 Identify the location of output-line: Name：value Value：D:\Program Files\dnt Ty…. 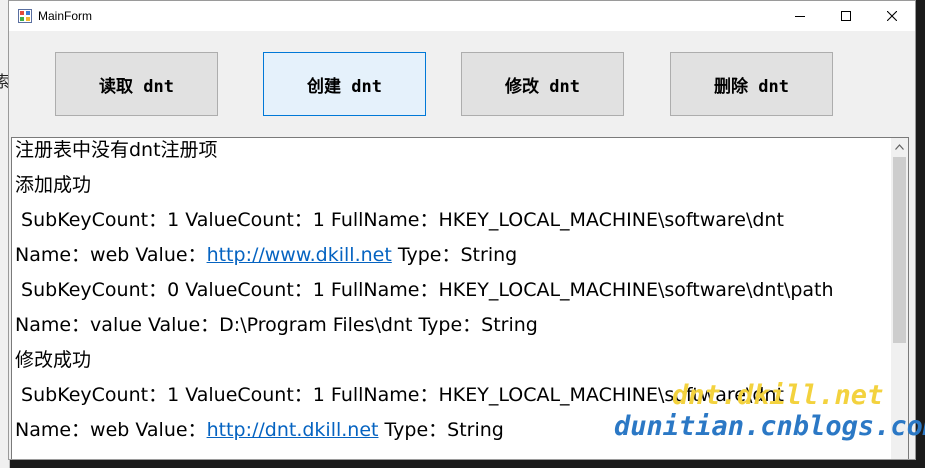
(276, 325).